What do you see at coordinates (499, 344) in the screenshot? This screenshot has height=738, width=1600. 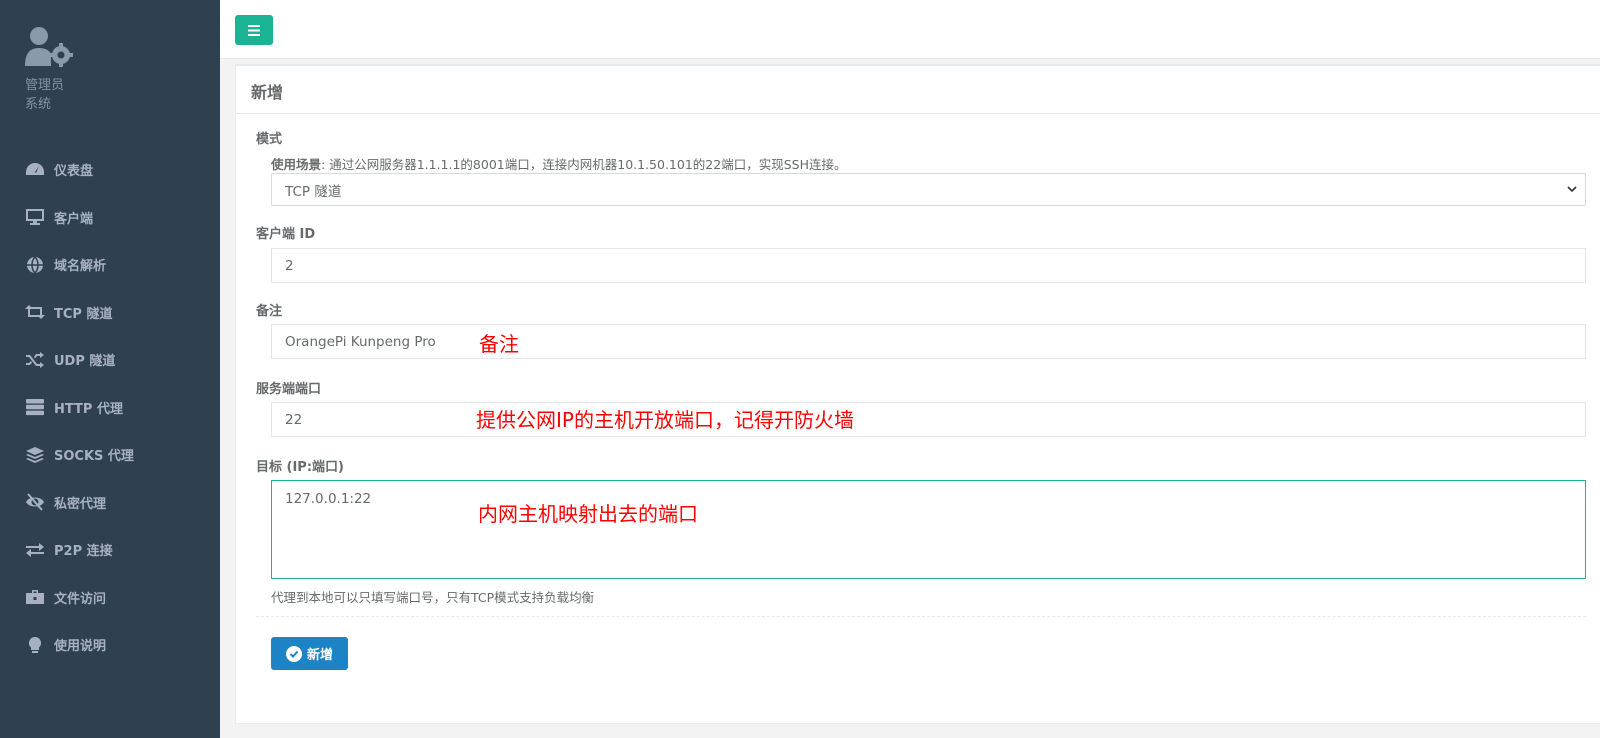 I see `remark-annotation: 备注` at bounding box center [499, 344].